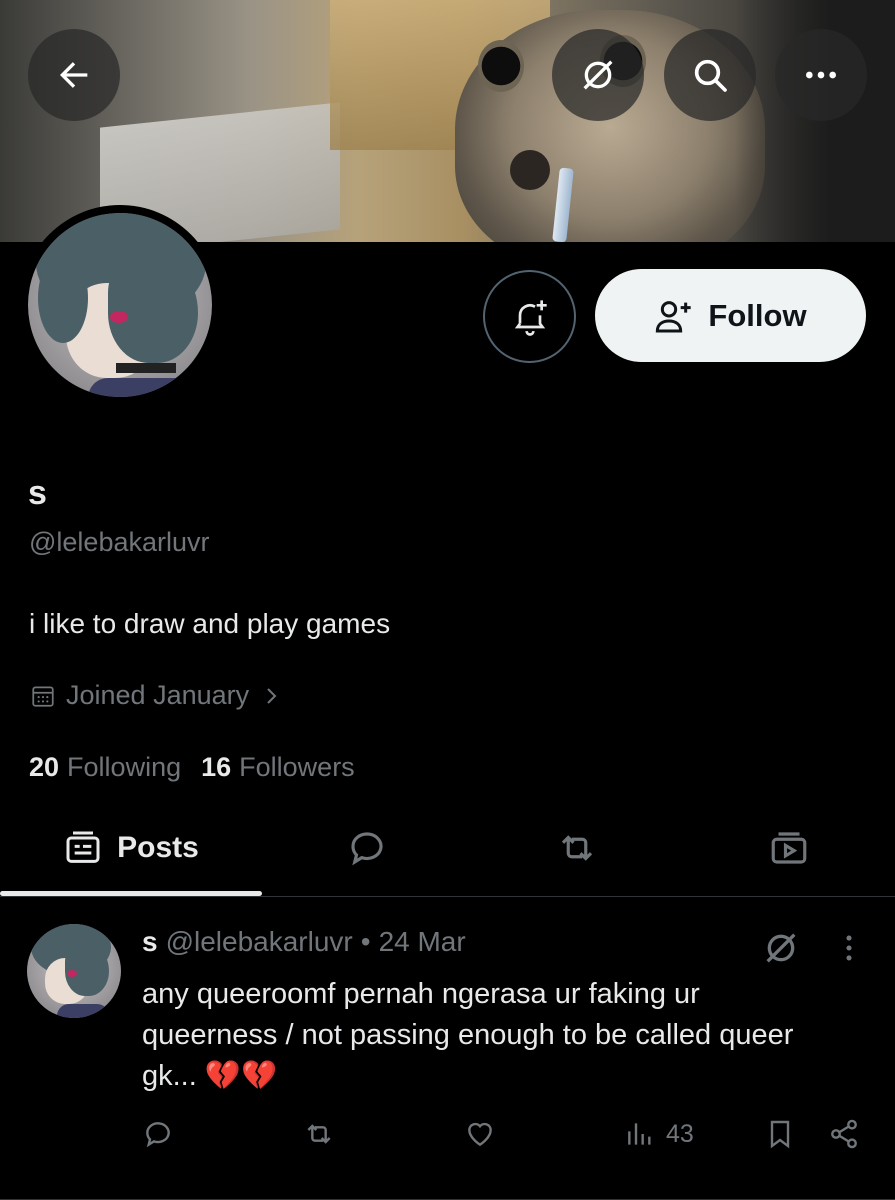 The height and width of the screenshot is (1200, 895). I want to click on post-header: s @lelebakarluvr • 24 Mar, so click(304, 942).